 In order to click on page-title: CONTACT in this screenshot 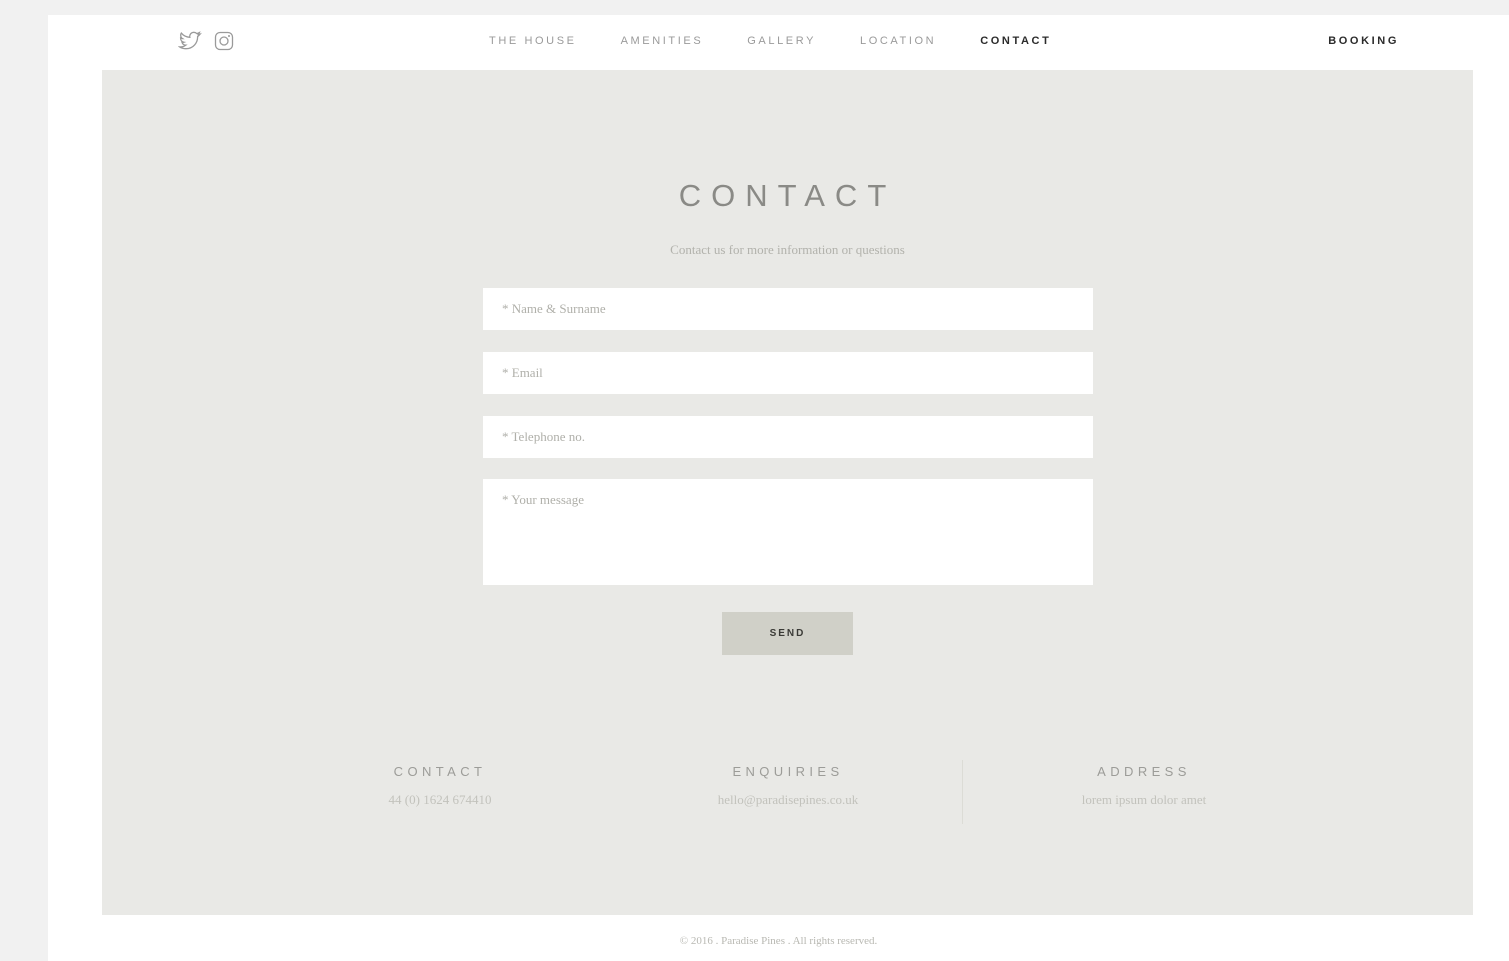, I will do `click(787, 195)`.